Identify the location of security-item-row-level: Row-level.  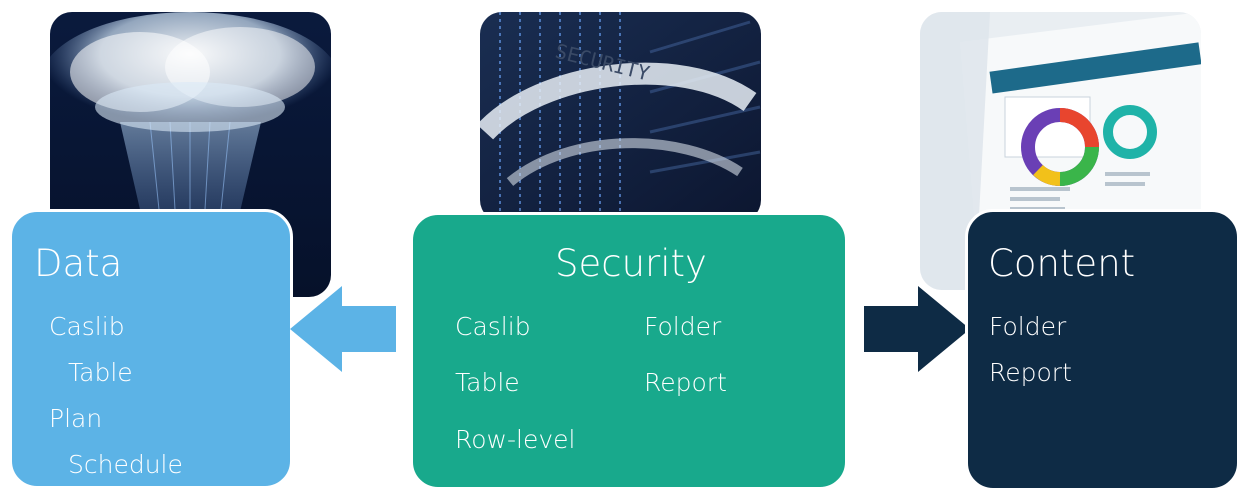
(515, 439).